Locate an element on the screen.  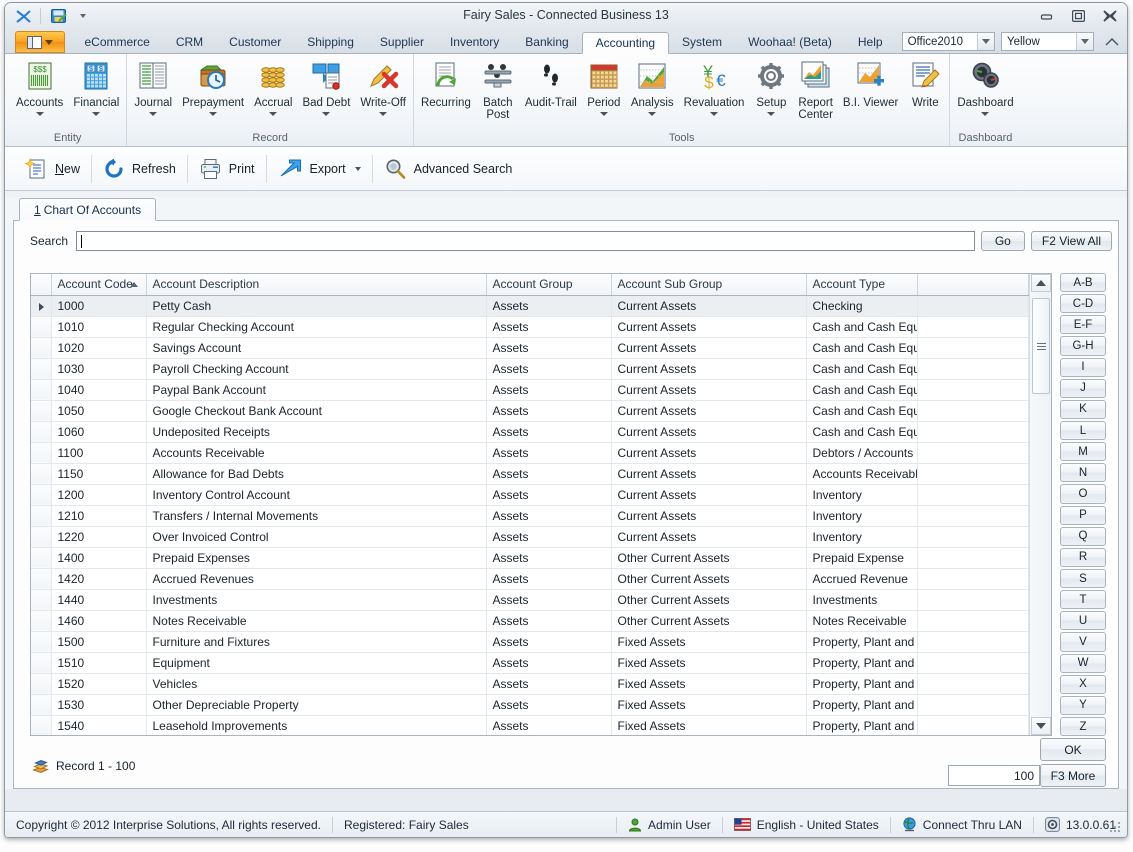
export-button: Export is located at coordinates (319, 169).